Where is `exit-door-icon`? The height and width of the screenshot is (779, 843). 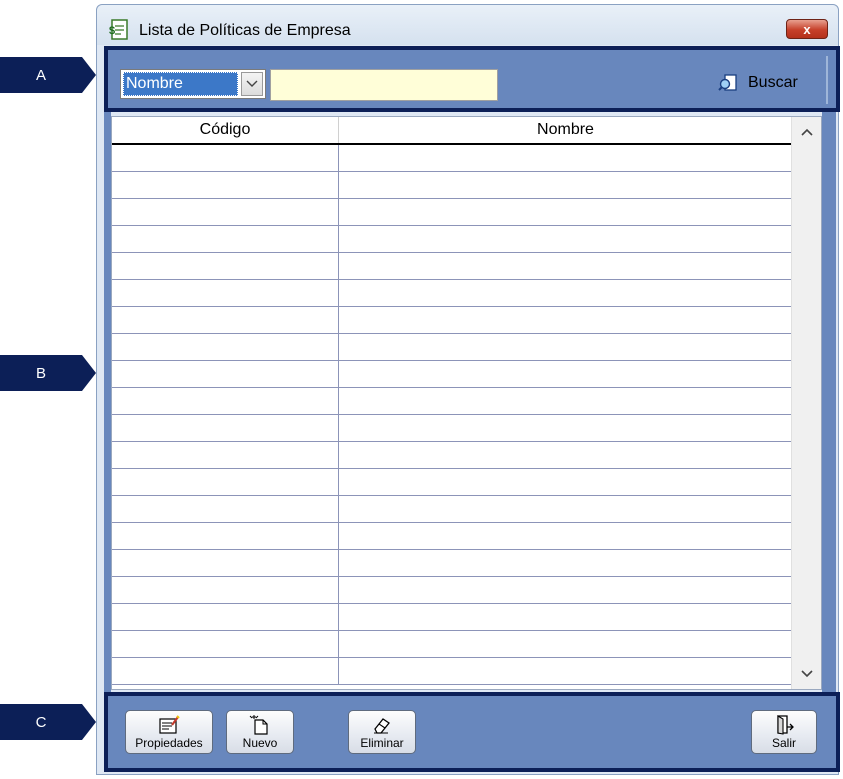
exit-door-icon is located at coordinates (785, 725).